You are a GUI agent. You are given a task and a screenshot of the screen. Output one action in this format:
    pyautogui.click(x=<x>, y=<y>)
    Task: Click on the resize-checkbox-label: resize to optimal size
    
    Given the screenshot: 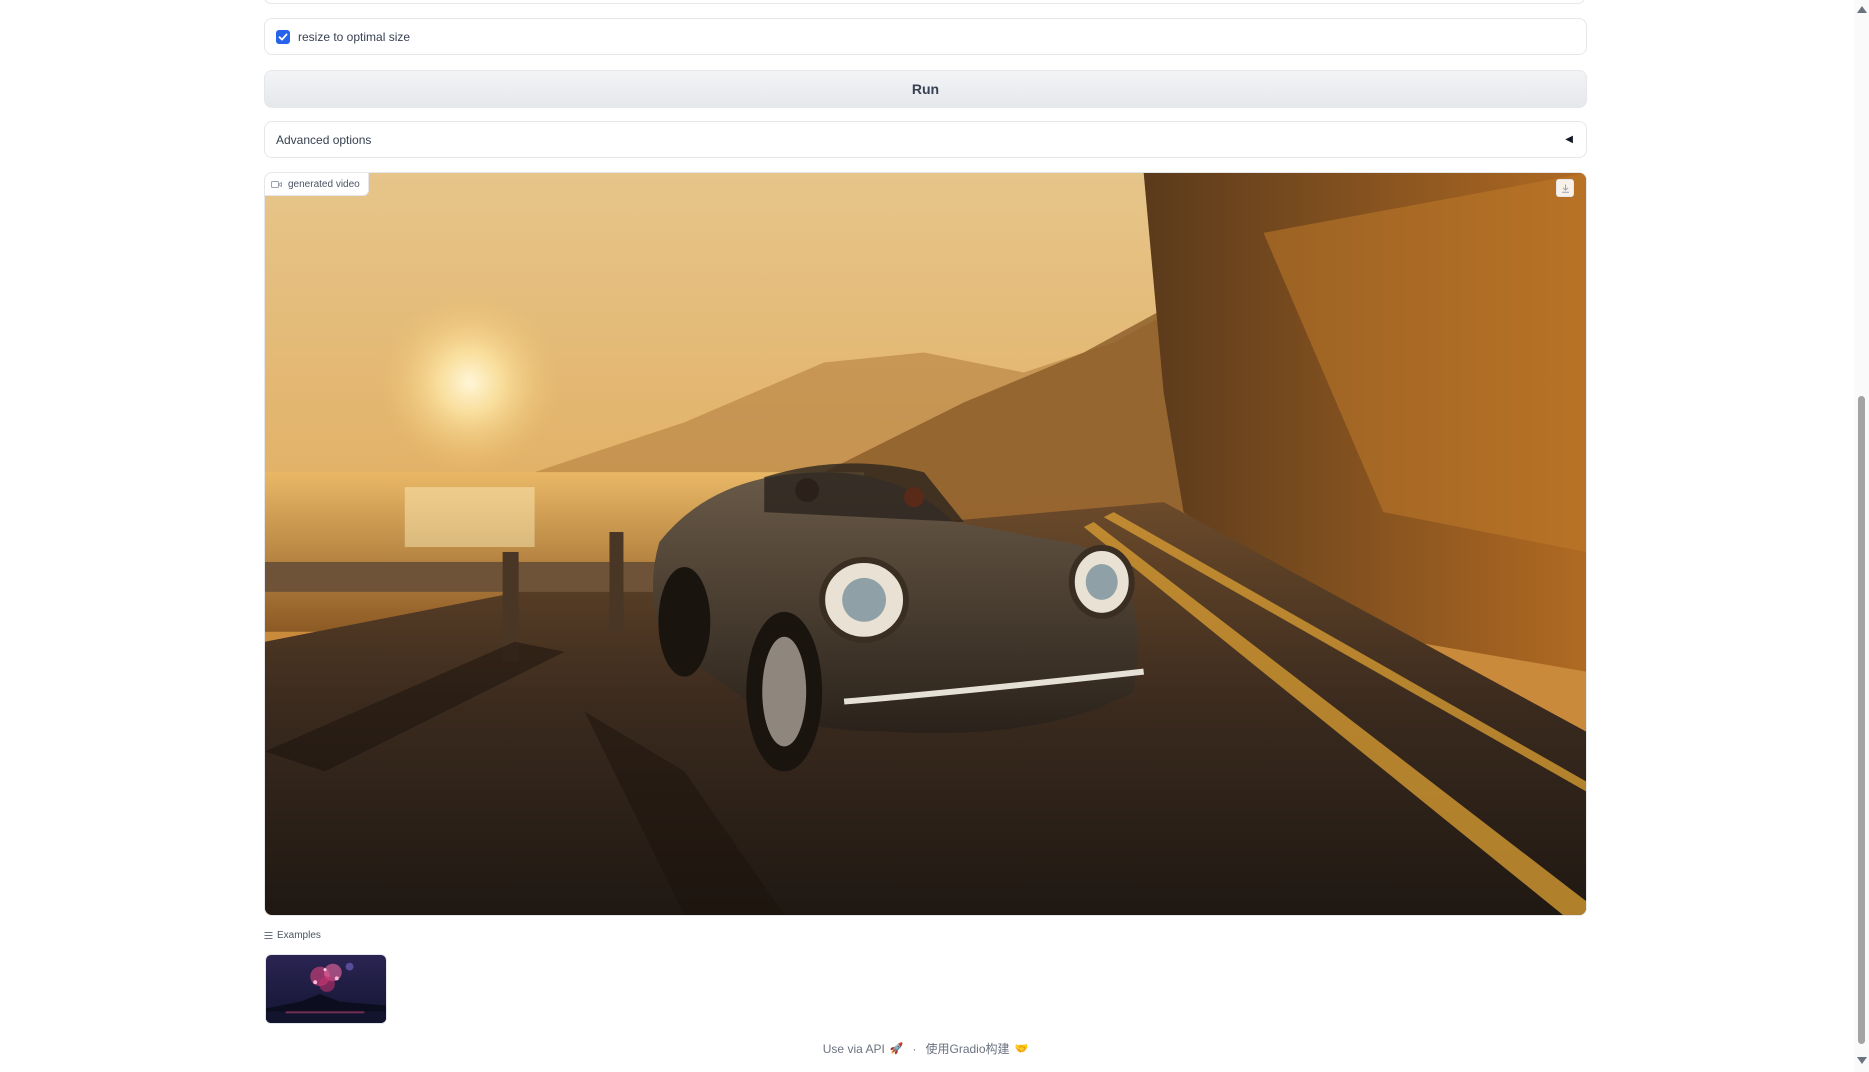 What is the action you would take?
    pyautogui.click(x=354, y=36)
    